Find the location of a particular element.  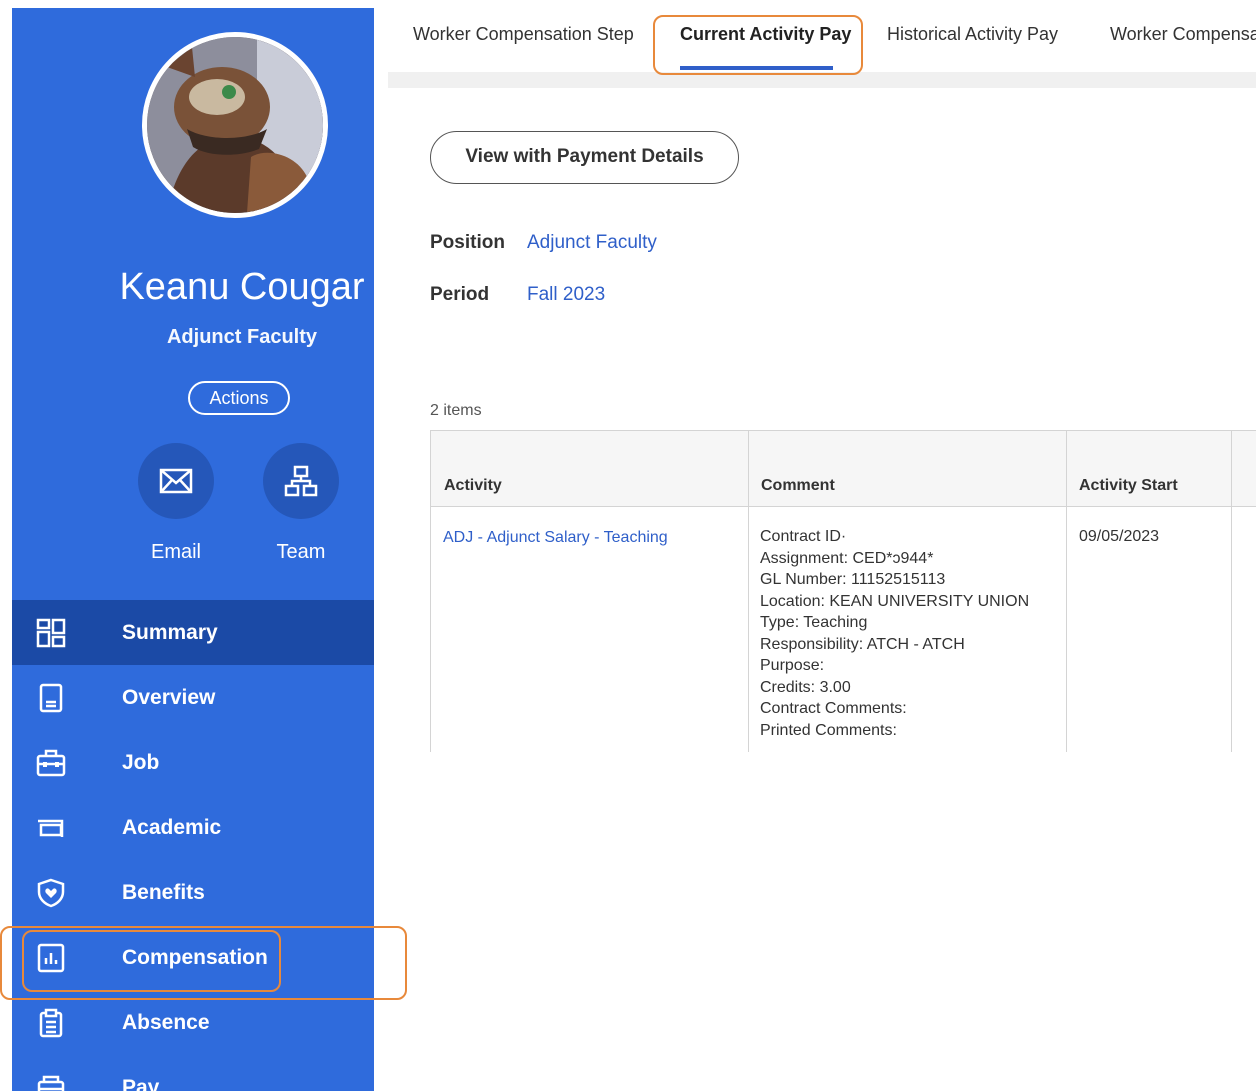

nav-item-pay: Pay is located at coordinates (193, 1073).